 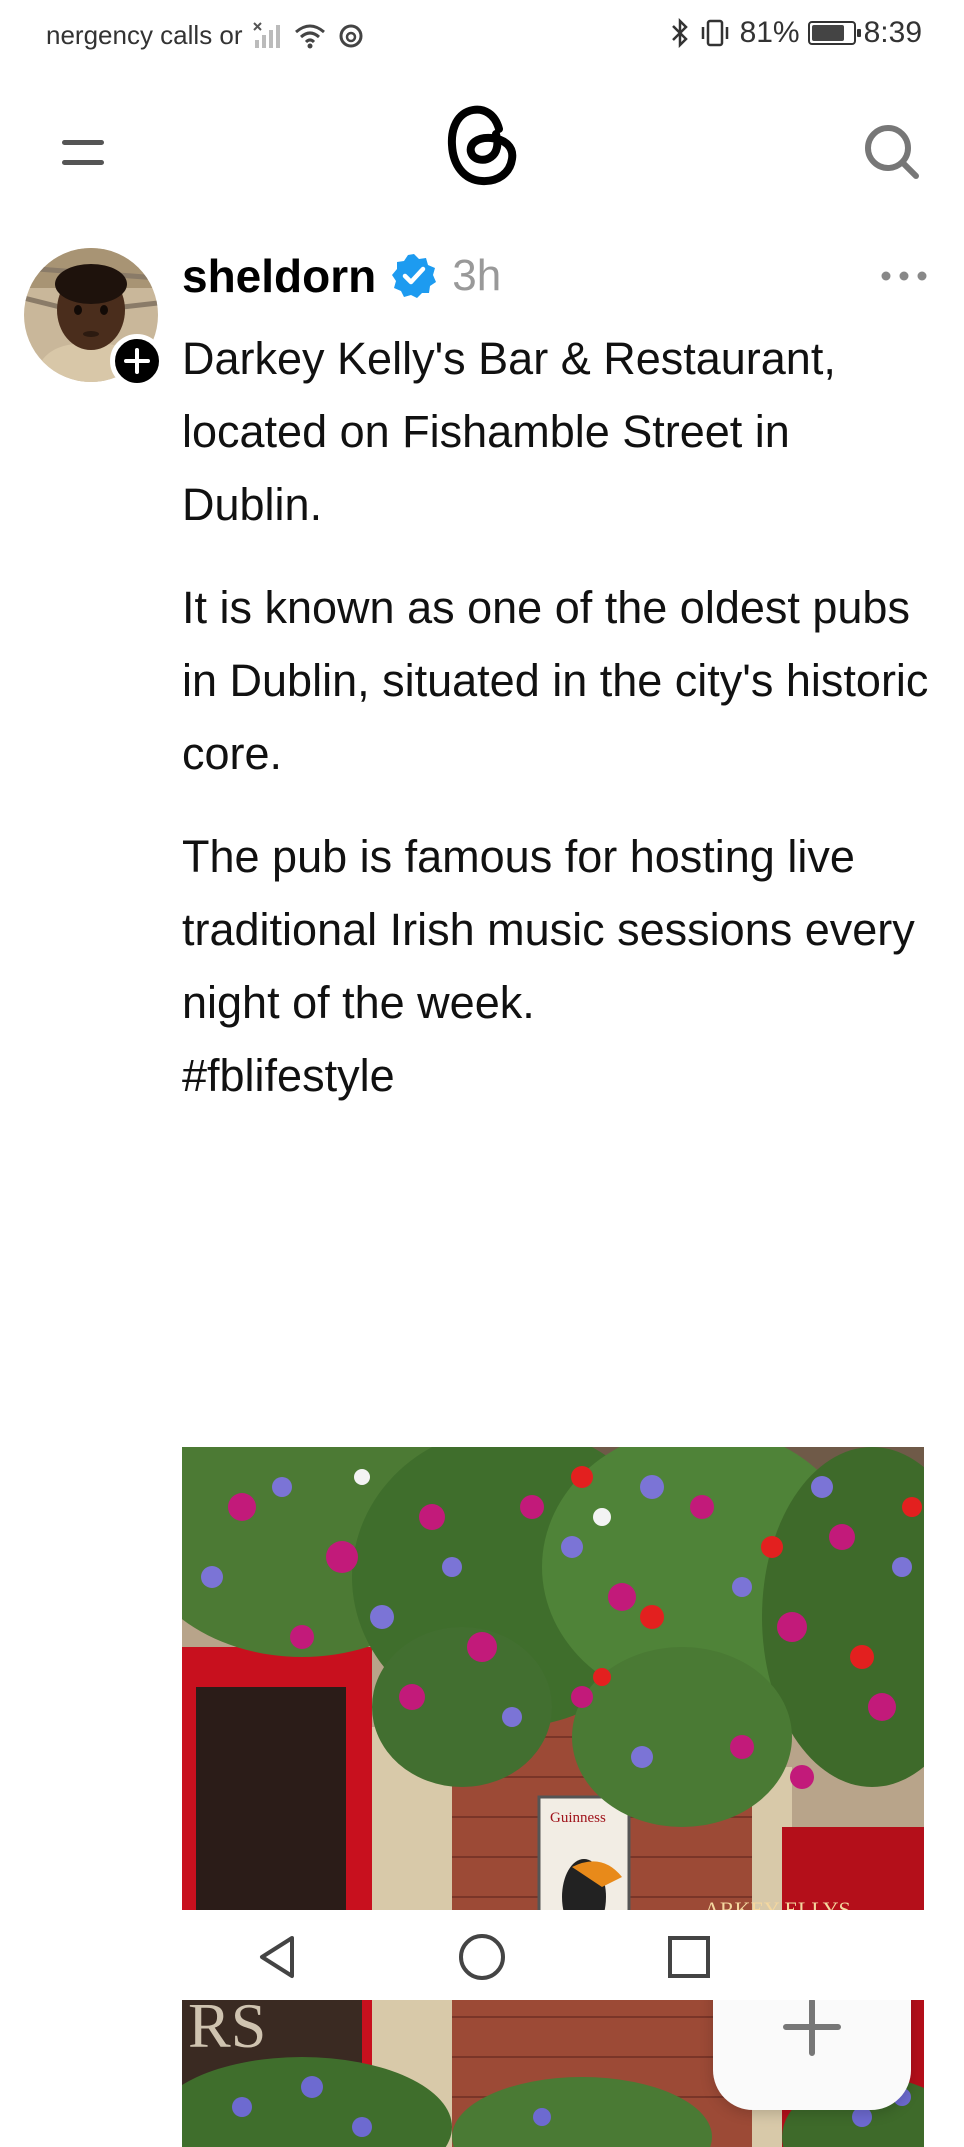 I want to click on battery-icon, so click(x=834, y=33).